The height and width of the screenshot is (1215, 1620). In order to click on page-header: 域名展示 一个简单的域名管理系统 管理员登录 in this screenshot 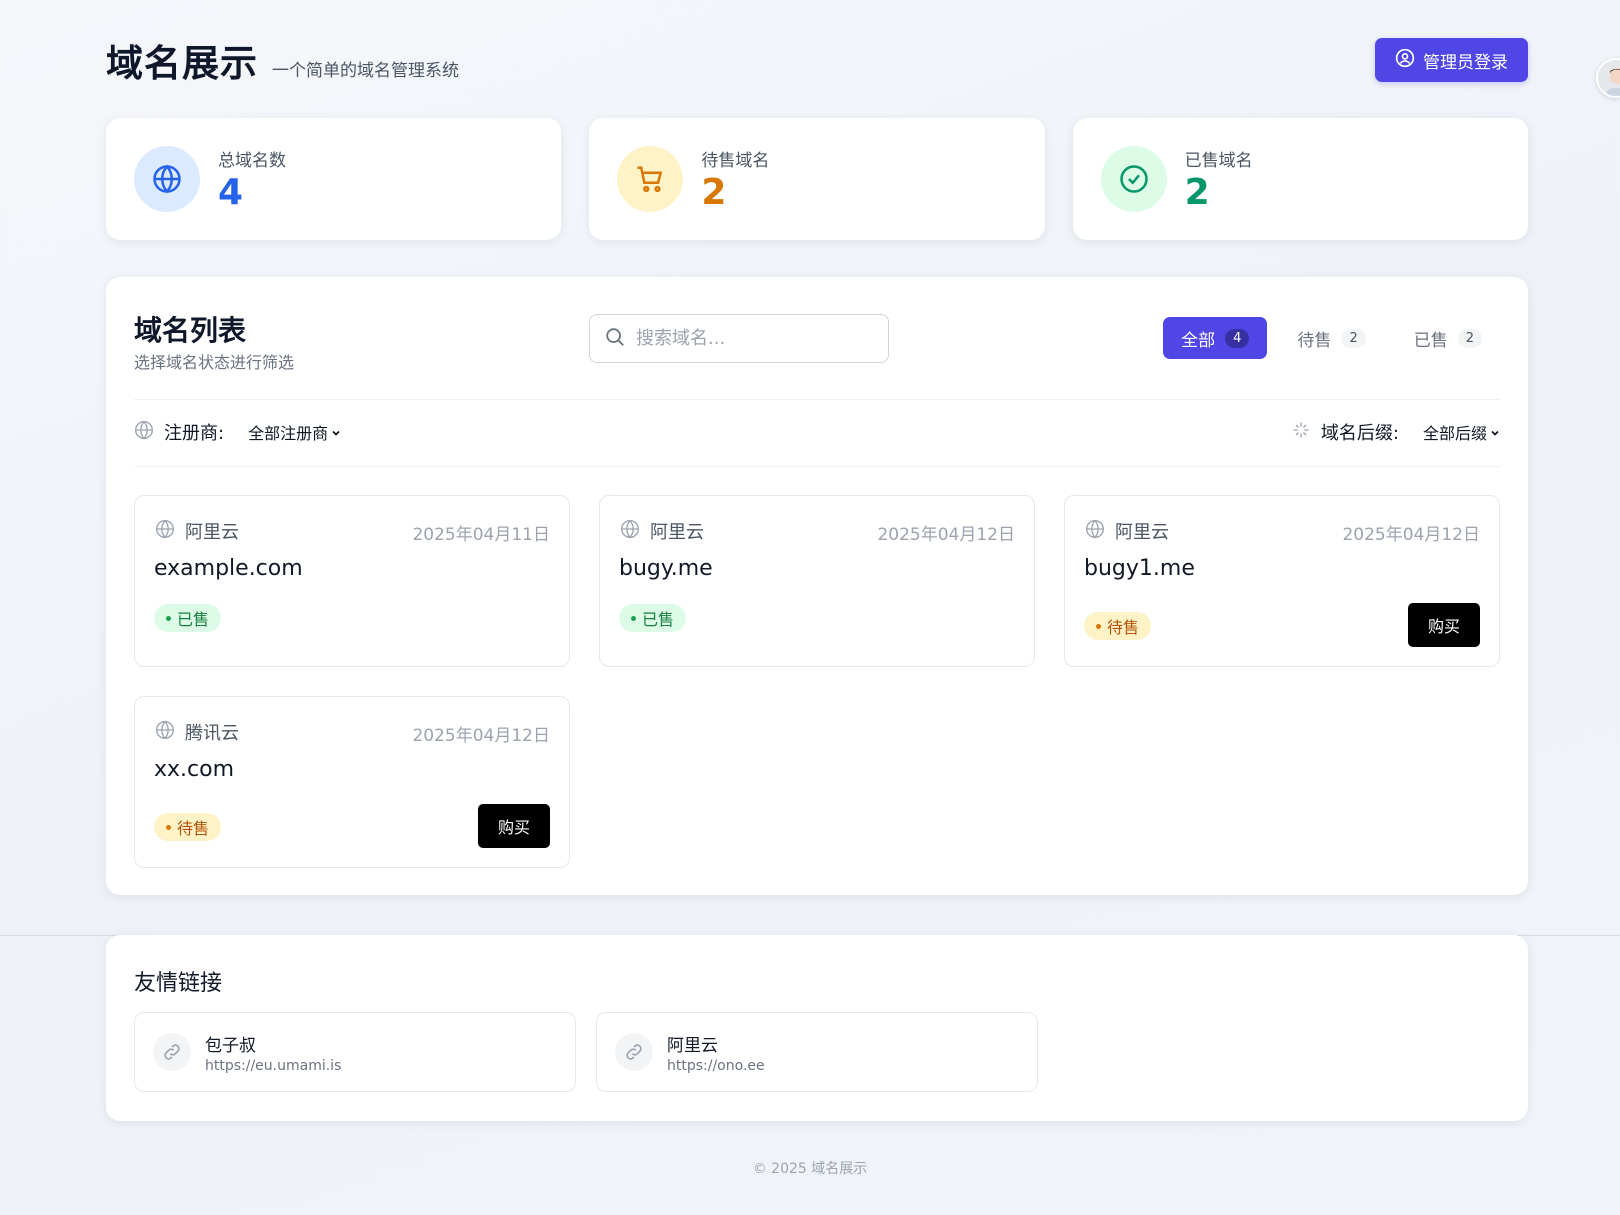, I will do `click(817, 60)`.